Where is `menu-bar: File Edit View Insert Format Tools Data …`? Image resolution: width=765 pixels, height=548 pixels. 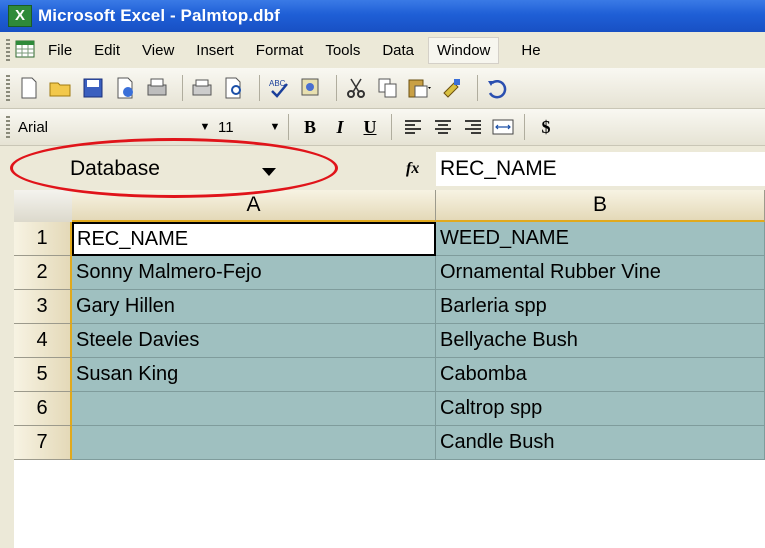 menu-bar: File Edit View Insert Format Tools Data … is located at coordinates (382, 50).